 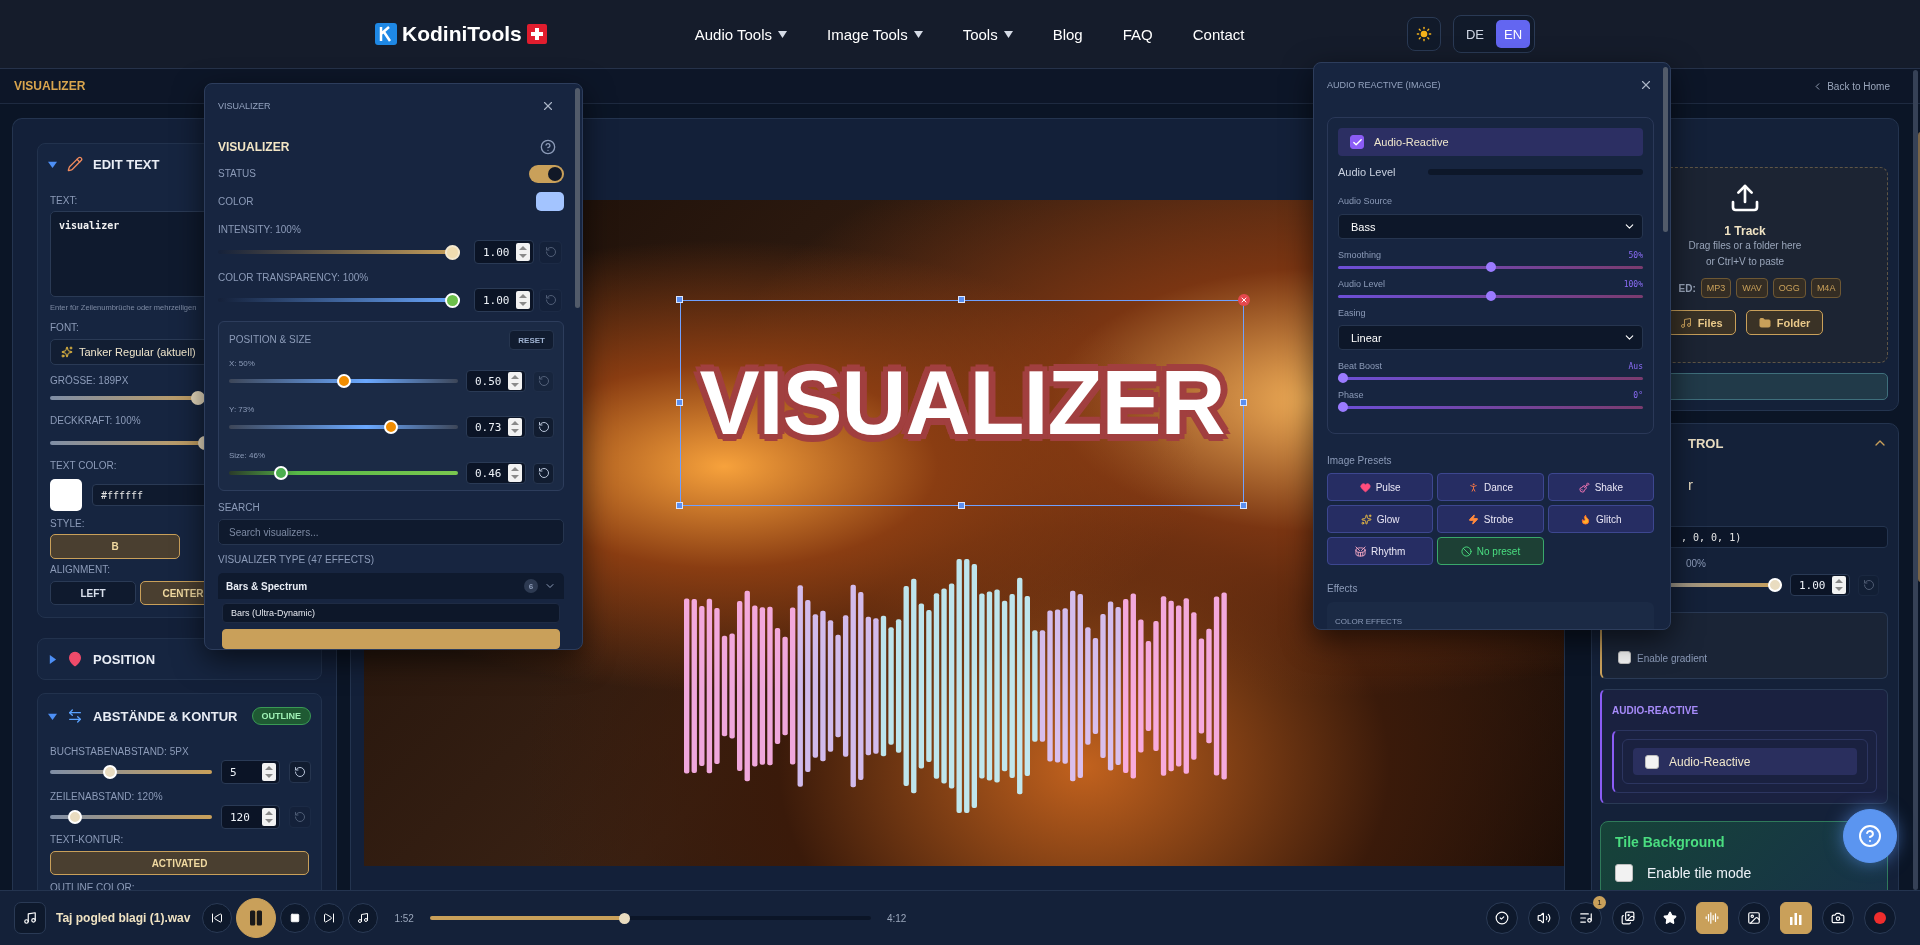 What do you see at coordinates (1490, 551) in the screenshot?
I see `preset-button: No preset` at bounding box center [1490, 551].